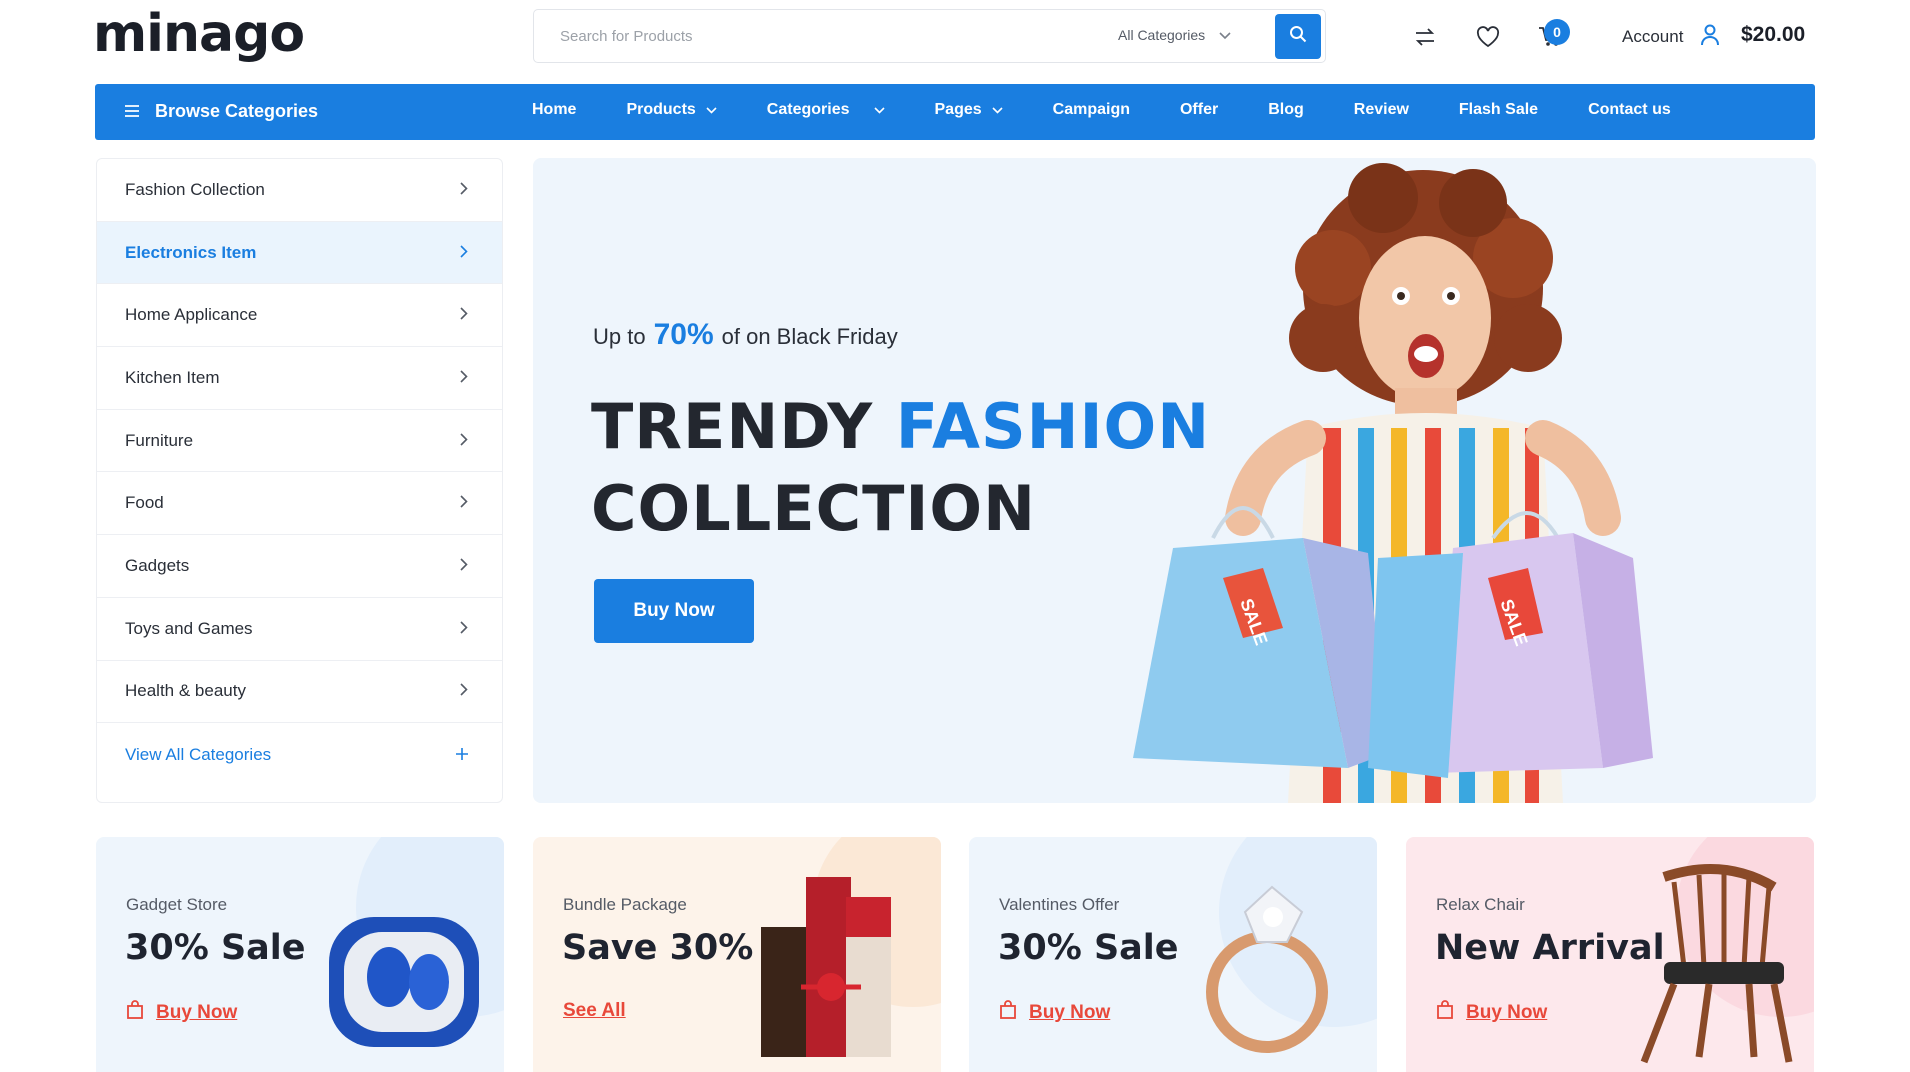 This screenshot has width=1910, height=1072. Describe the element at coordinates (1480, 904) in the screenshot. I see `card-subtitle: Relax Chair` at that location.